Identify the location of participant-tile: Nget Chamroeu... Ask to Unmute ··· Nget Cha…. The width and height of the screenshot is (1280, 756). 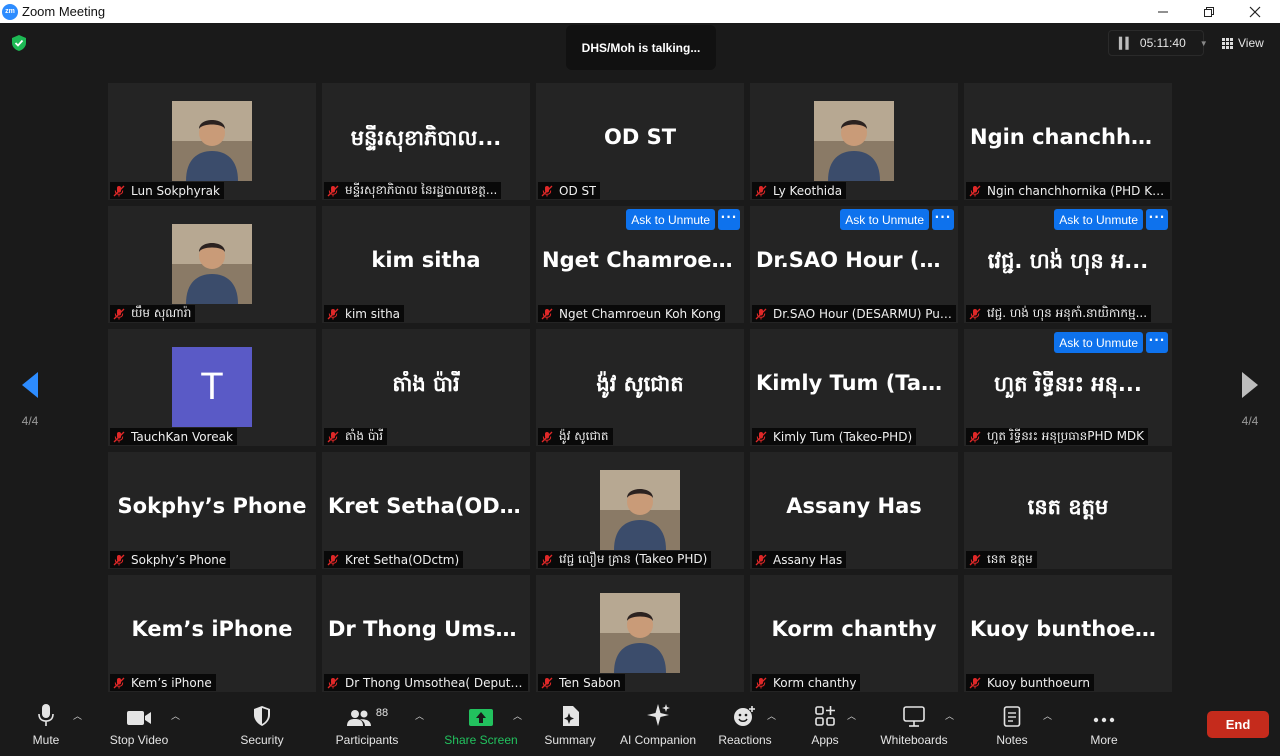
(640, 264).